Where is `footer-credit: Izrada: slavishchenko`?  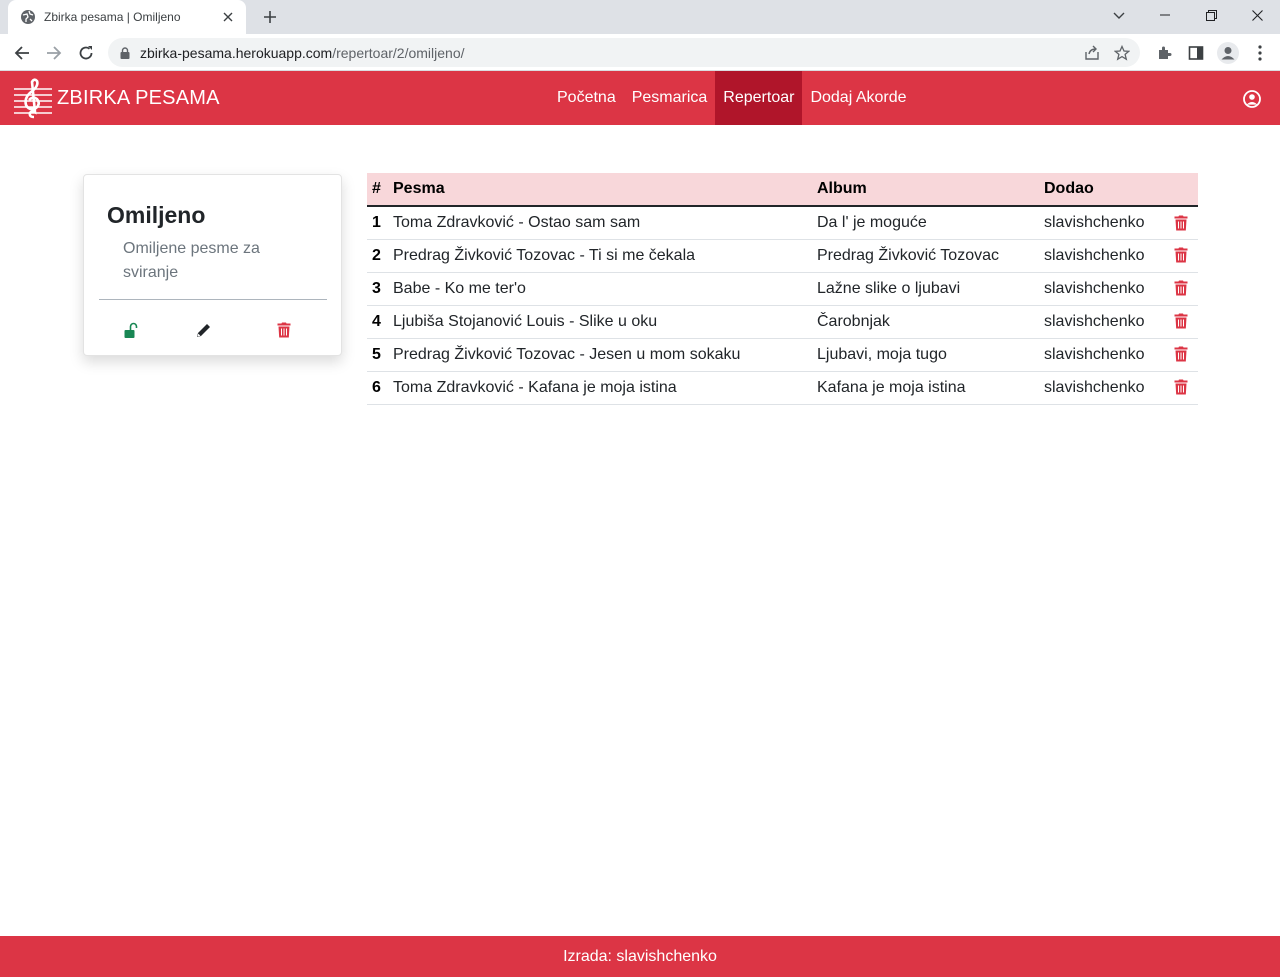 footer-credit: Izrada: slavishchenko is located at coordinates (640, 956).